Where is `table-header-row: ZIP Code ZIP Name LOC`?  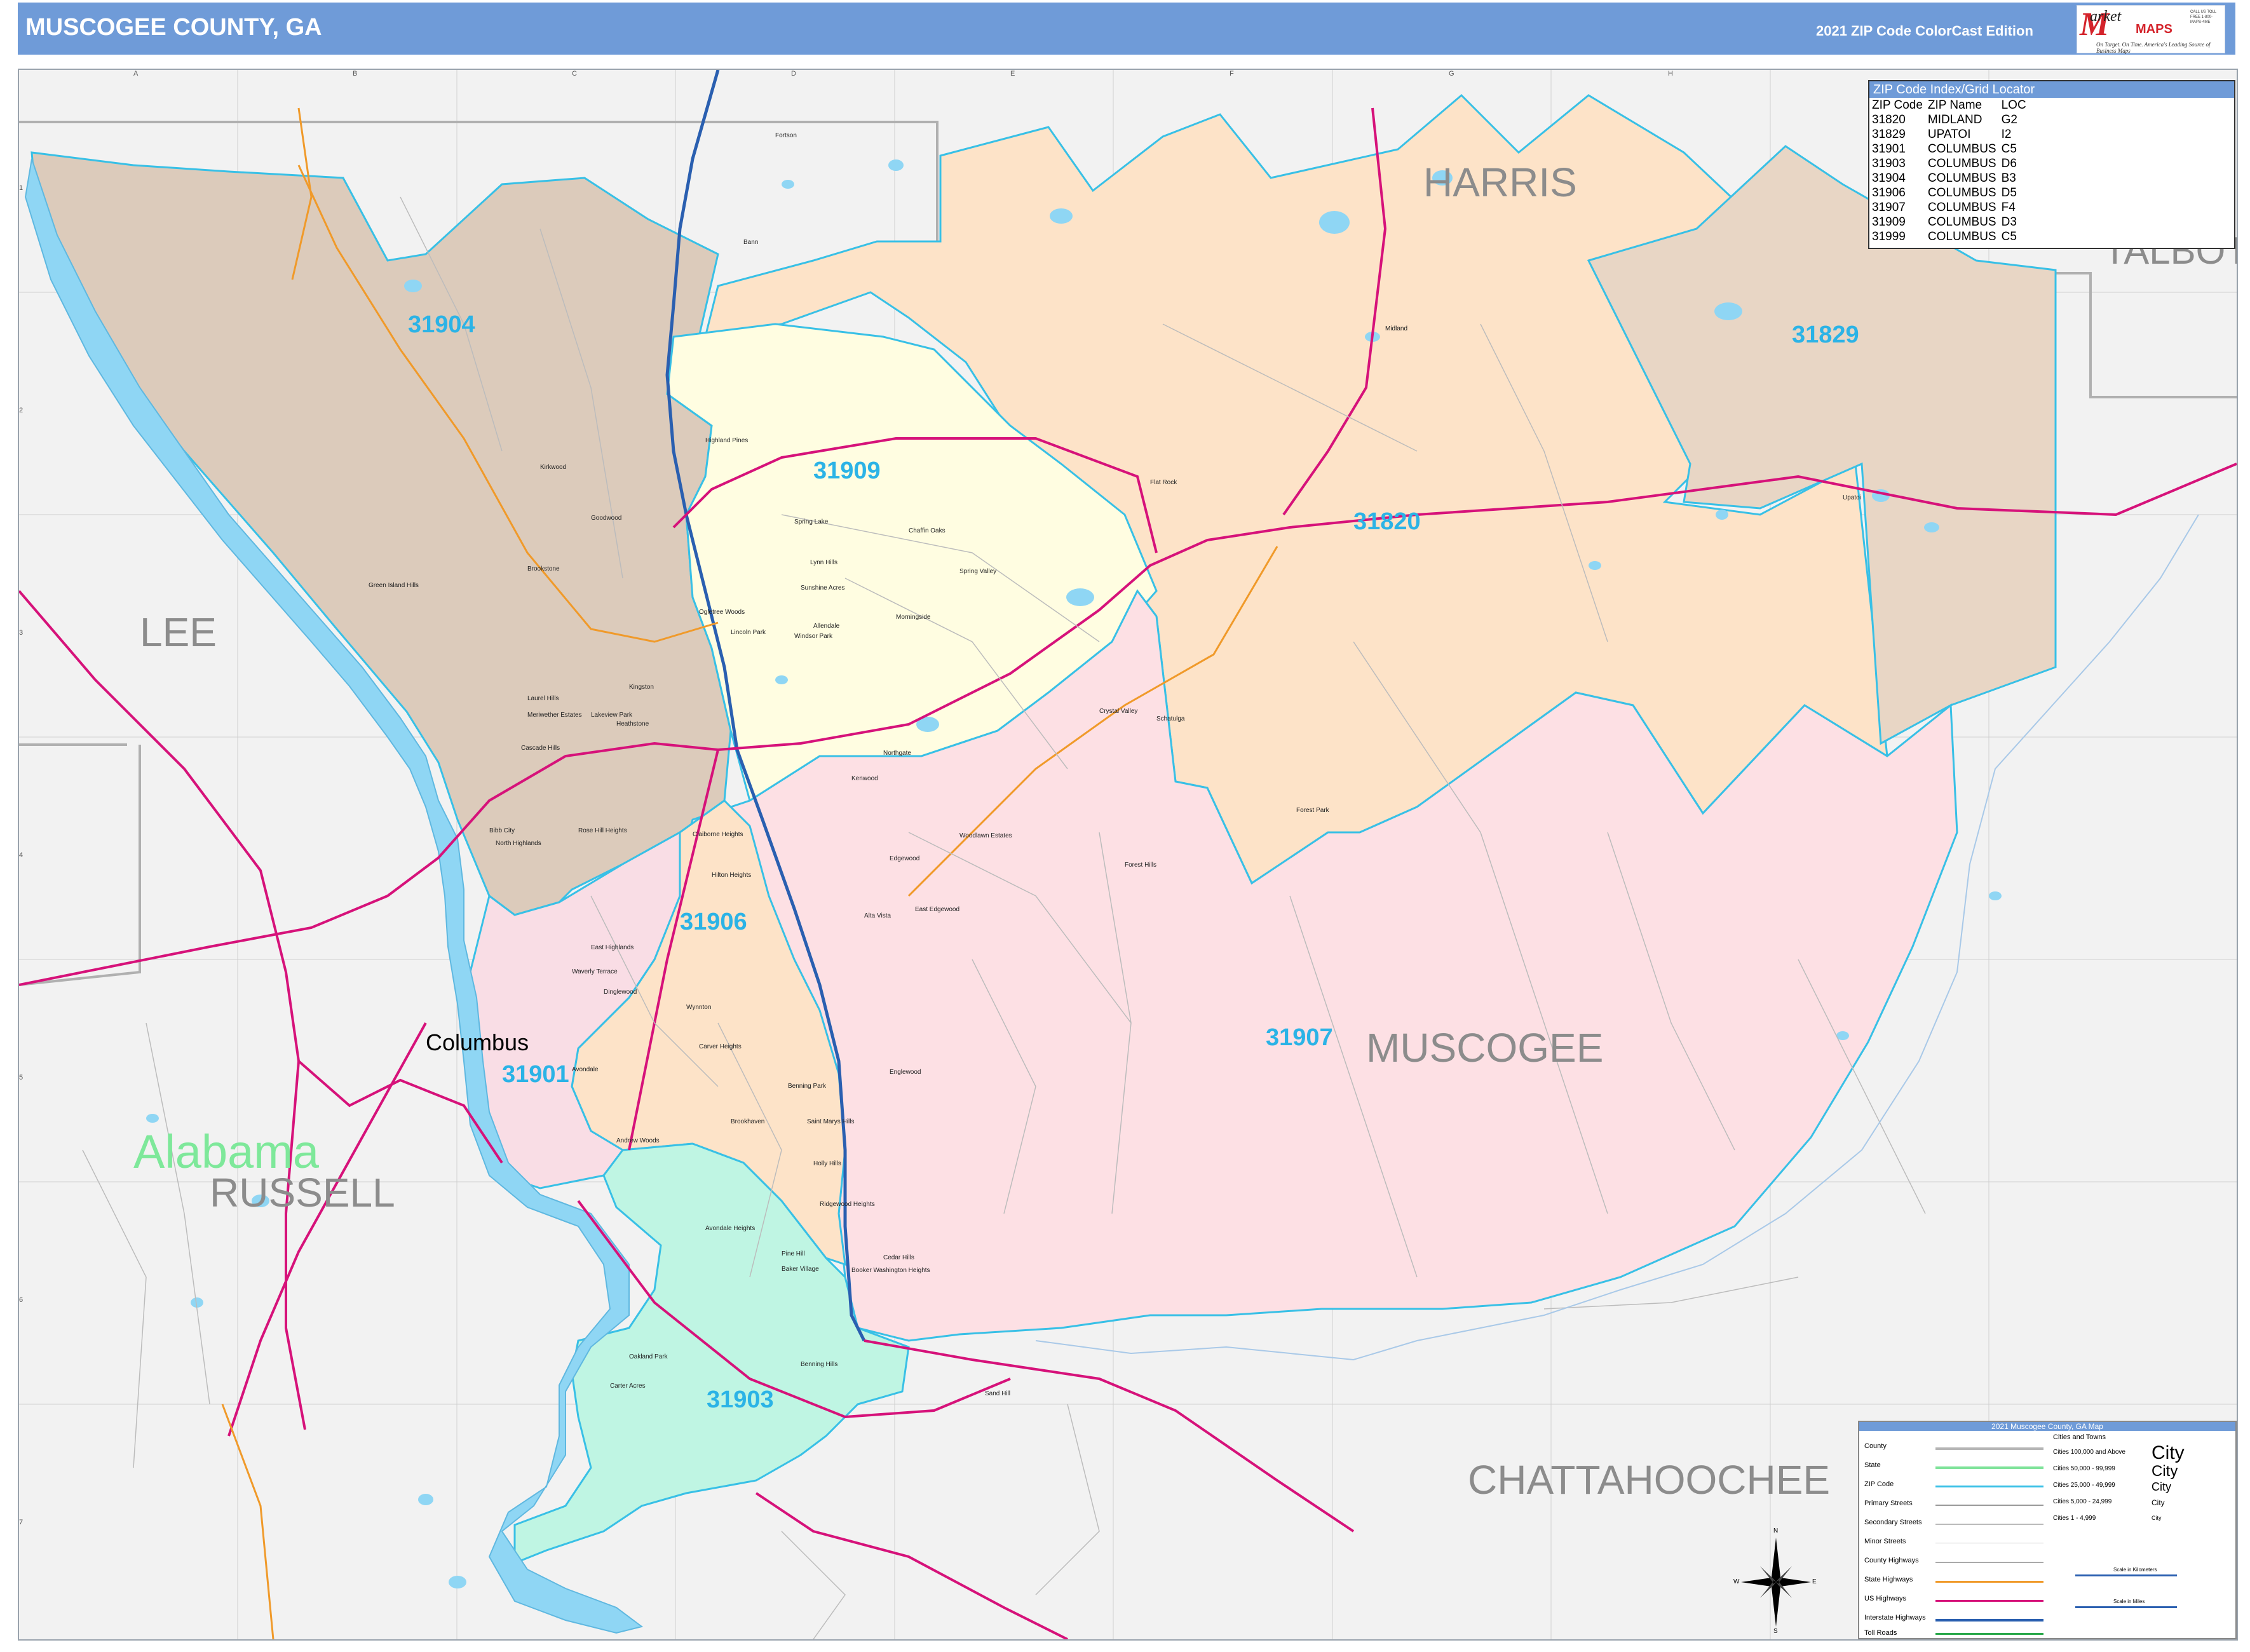 table-header-row: ZIP Code ZIP Name LOC is located at coordinates (1951, 105).